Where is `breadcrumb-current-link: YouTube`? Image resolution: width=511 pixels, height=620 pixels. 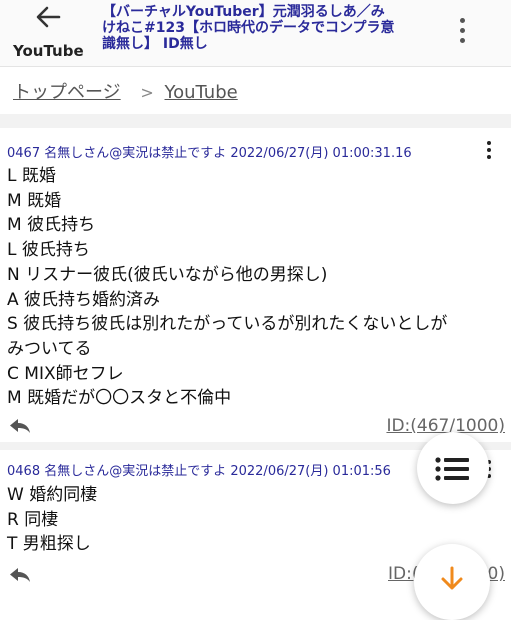
breadcrumb-current-link: YouTube is located at coordinates (201, 92).